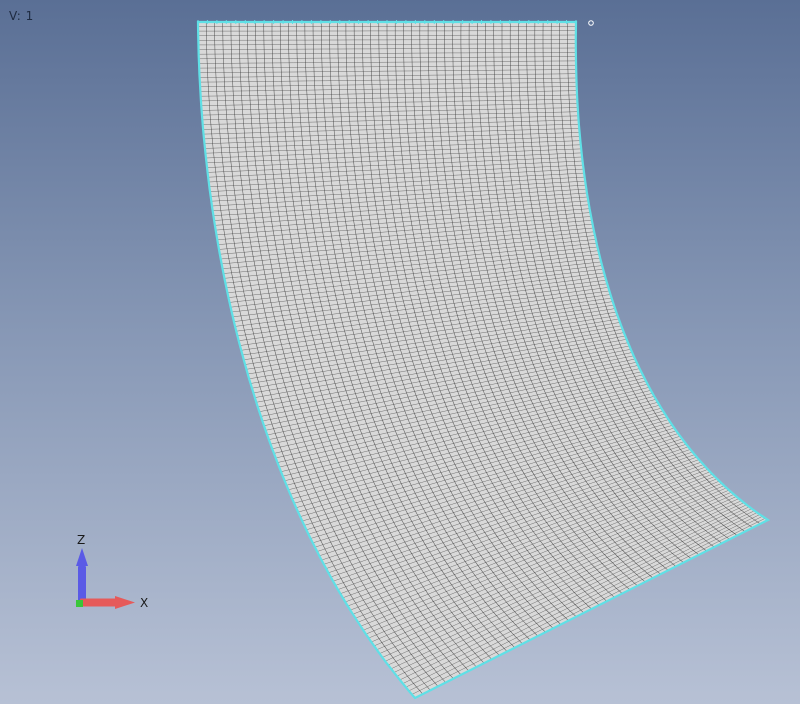  I want to click on z-axis-label: Z, so click(81, 540).